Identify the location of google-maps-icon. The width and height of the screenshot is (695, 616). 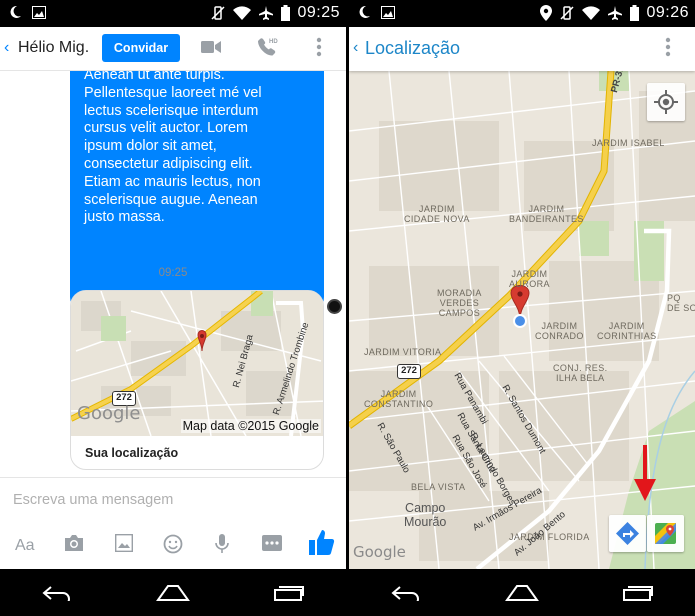
(665, 533).